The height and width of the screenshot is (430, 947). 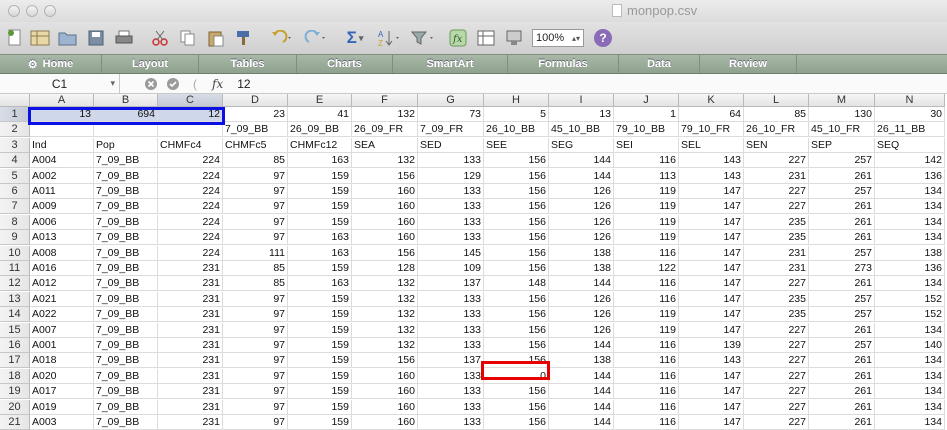 What do you see at coordinates (355, 38) in the screenshot?
I see `autosum-icon: Σ ▾` at bounding box center [355, 38].